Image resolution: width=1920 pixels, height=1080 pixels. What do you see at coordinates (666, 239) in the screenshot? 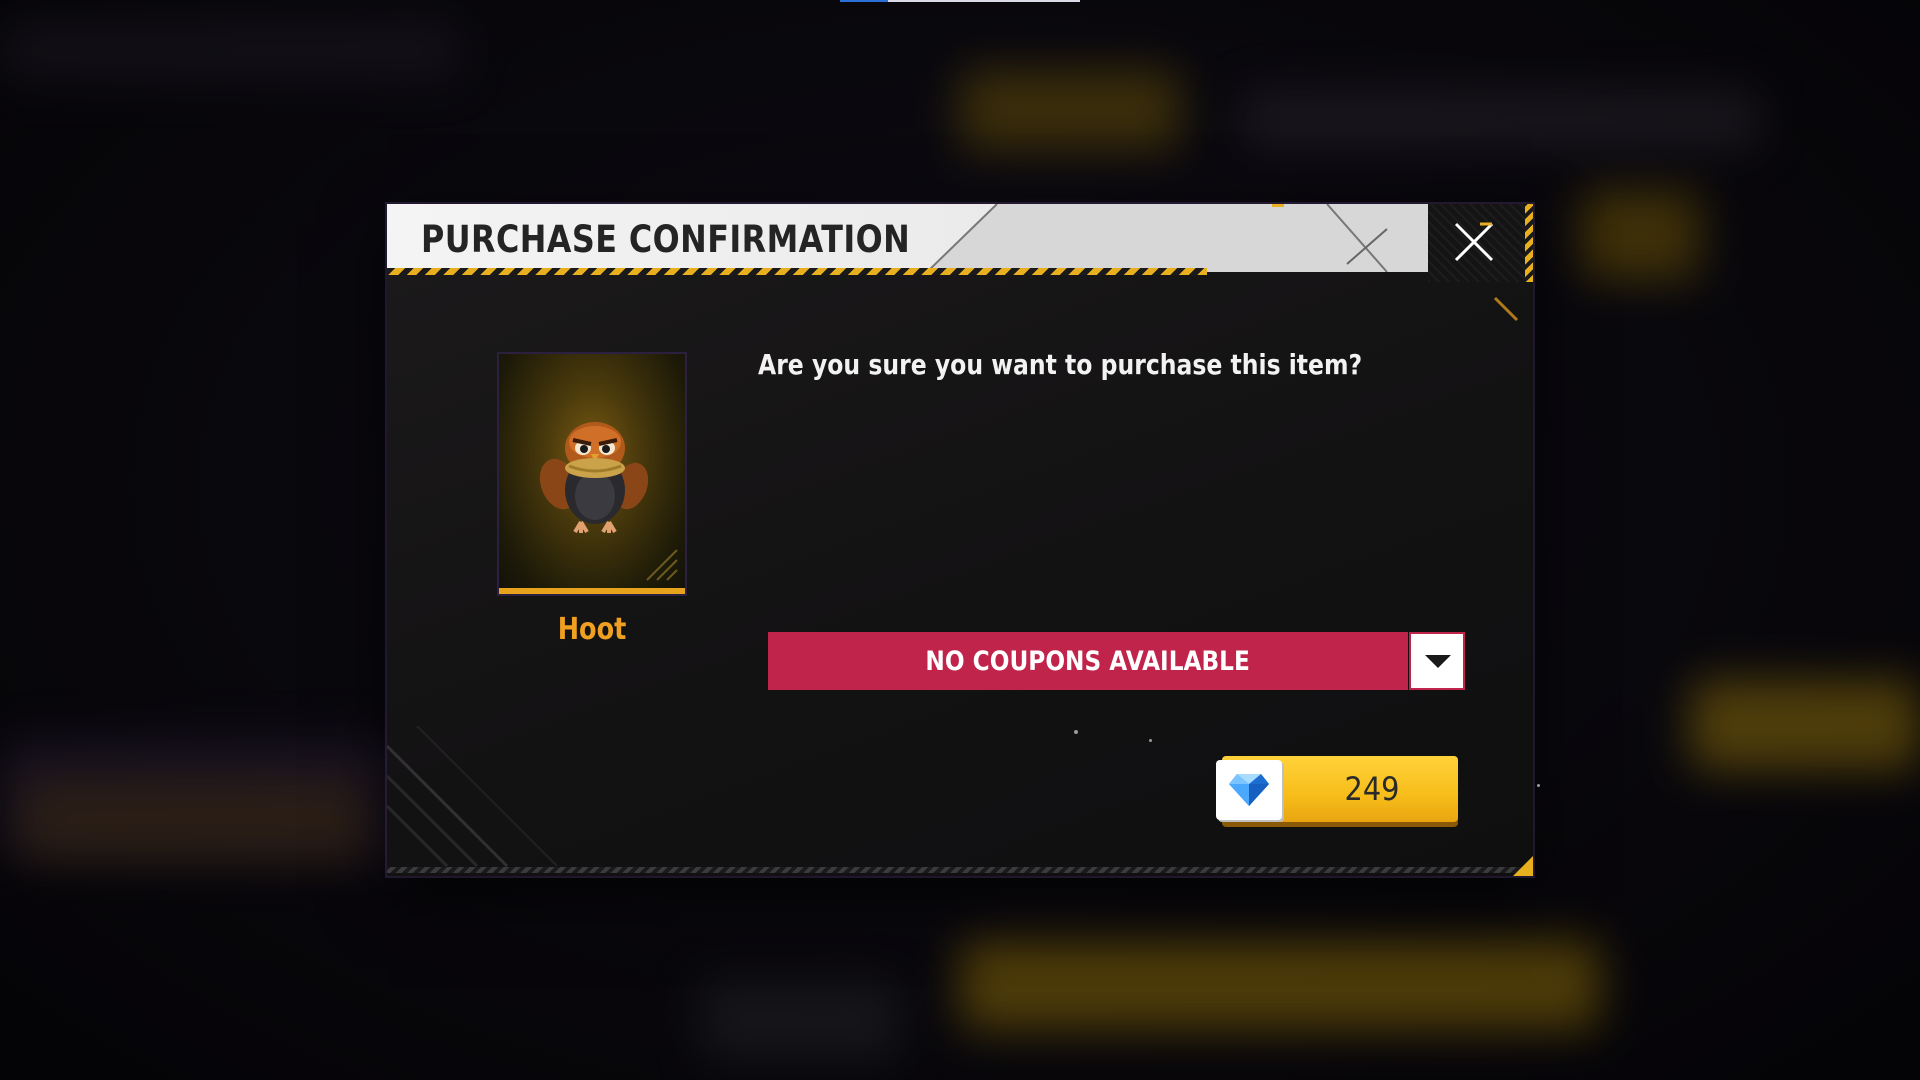
I see `dialog-title: PURCHASE CONFIRMATION` at bounding box center [666, 239].